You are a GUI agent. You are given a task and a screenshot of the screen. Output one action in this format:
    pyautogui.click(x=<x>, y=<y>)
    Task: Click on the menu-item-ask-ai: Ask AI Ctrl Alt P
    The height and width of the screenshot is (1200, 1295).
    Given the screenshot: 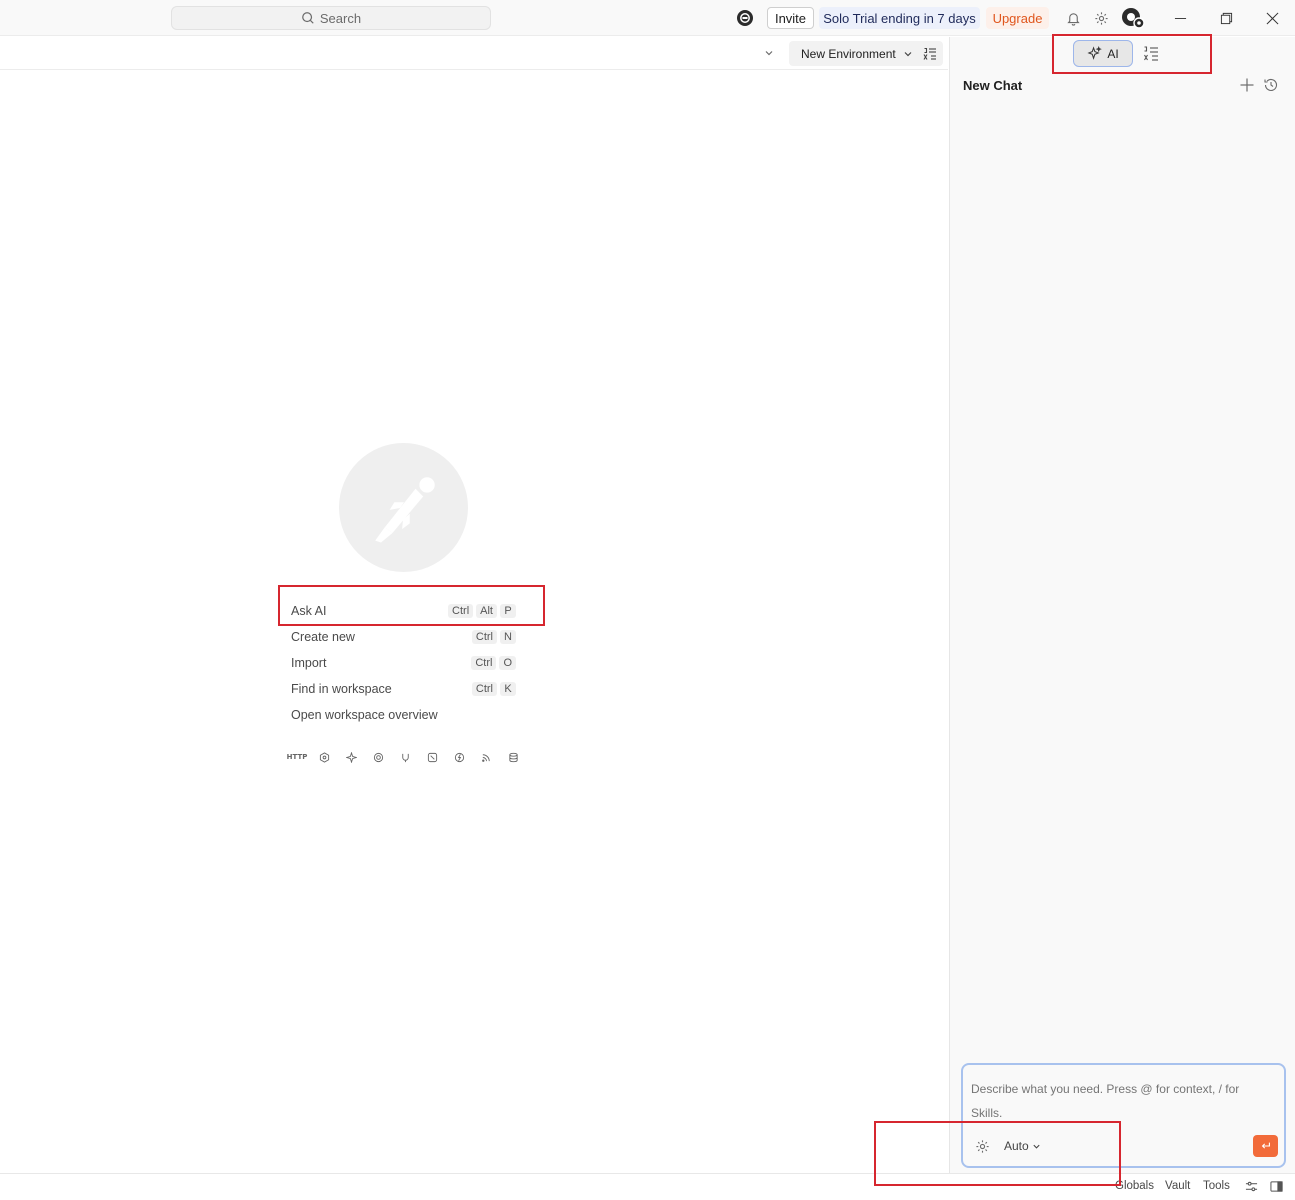 What is the action you would take?
    pyautogui.click(x=403, y=611)
    